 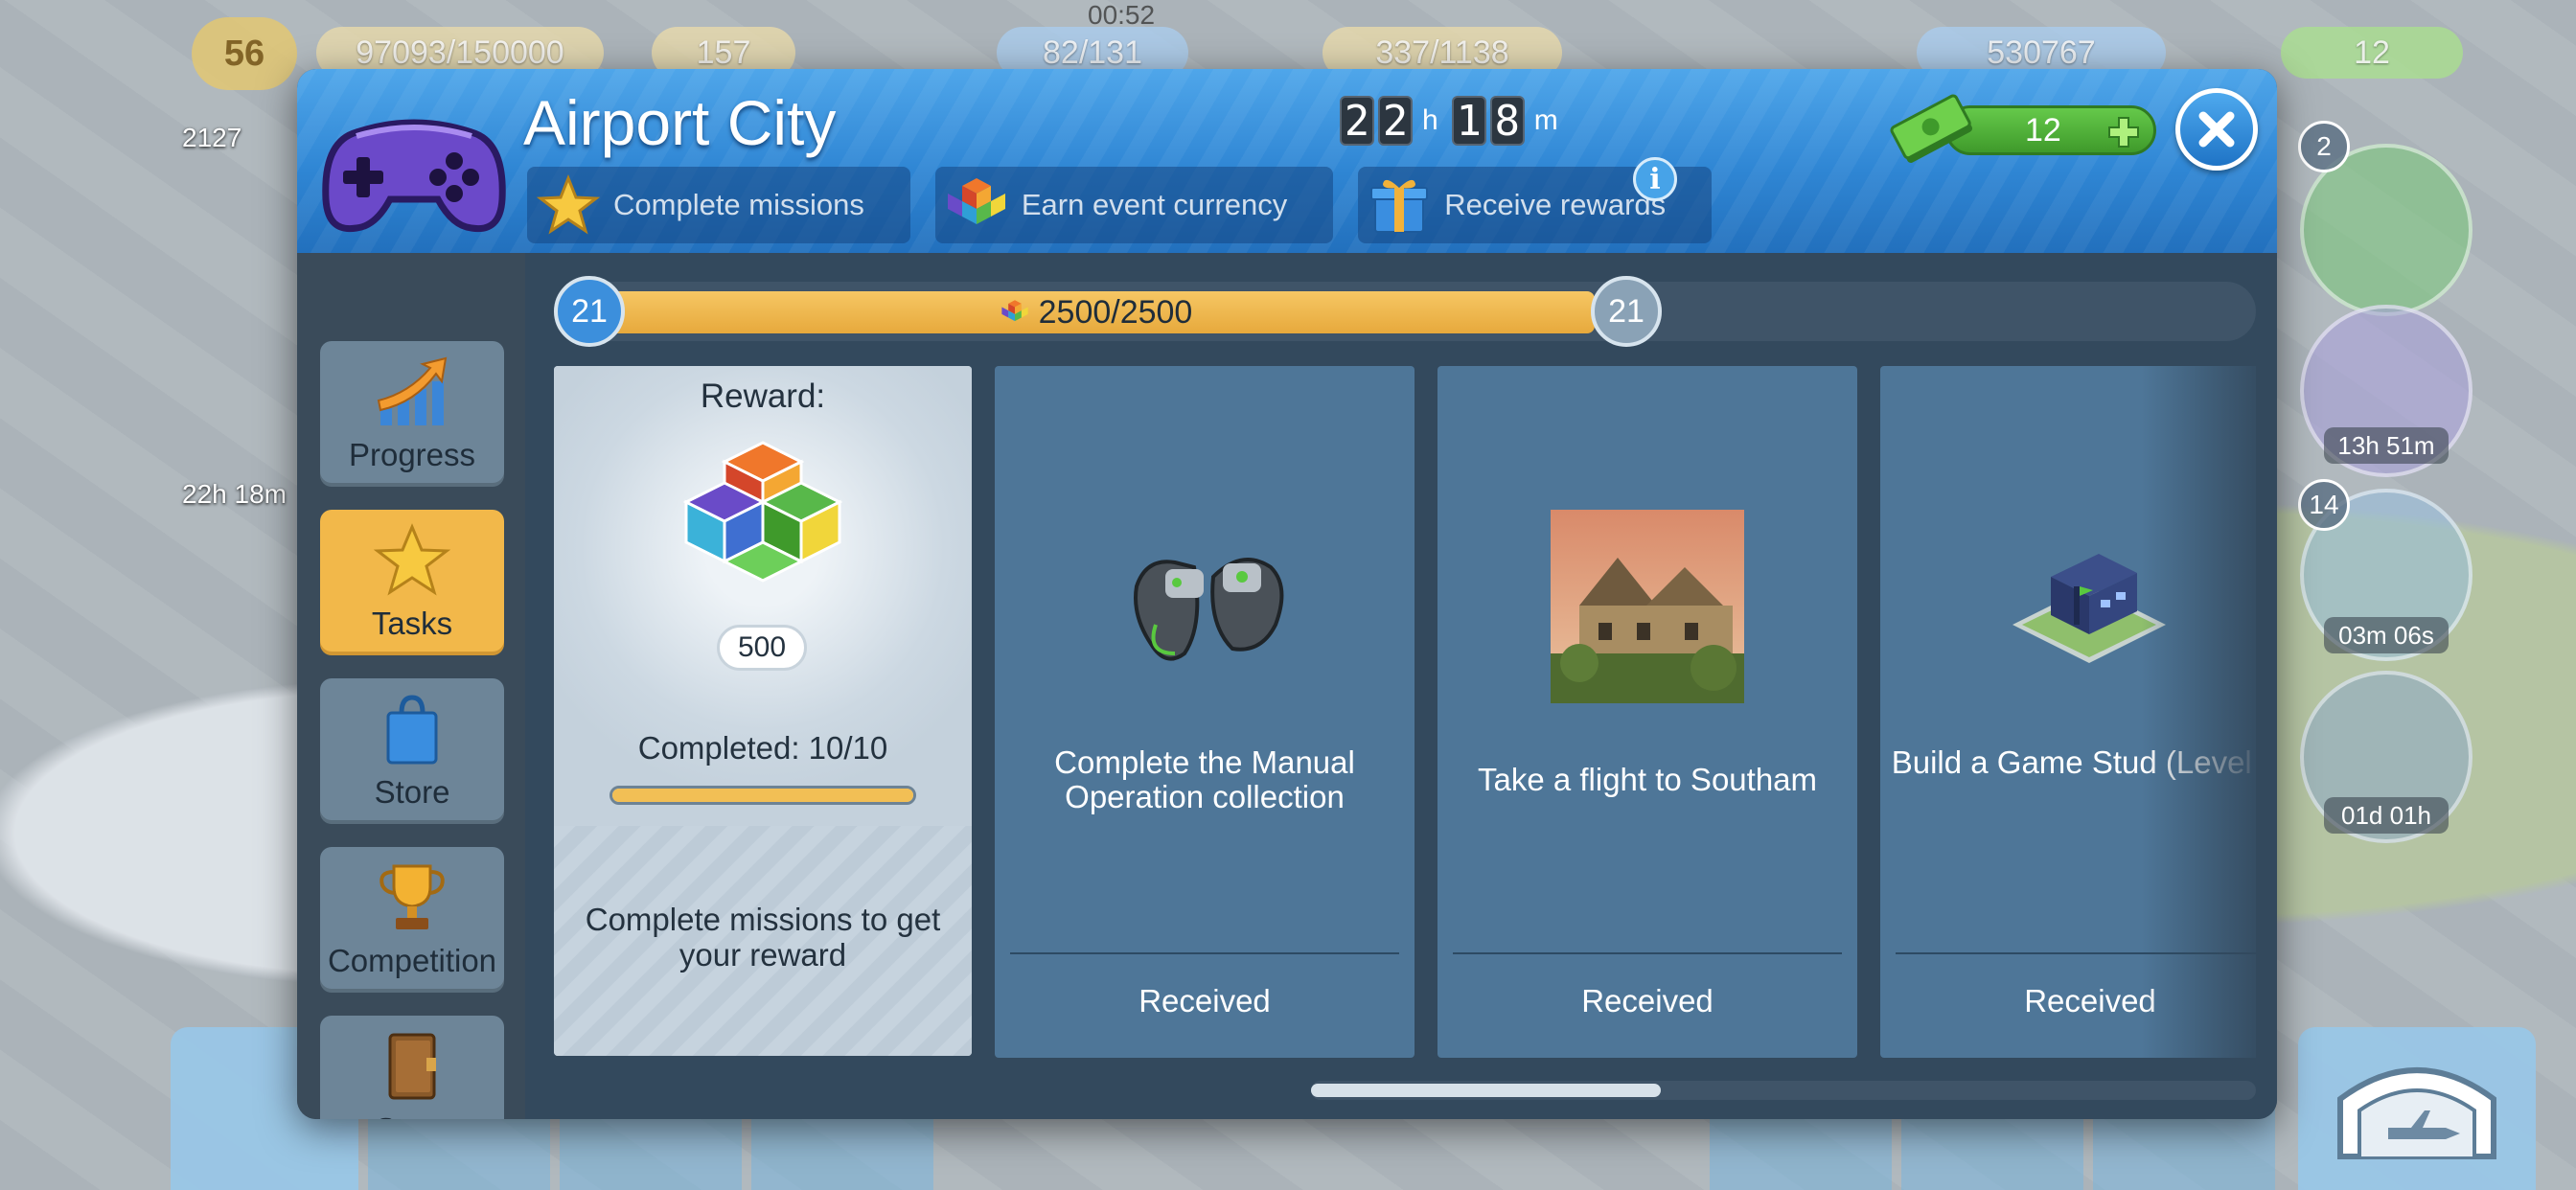 What do you see at coordinates (1399, 206) in the screenshot?
I see `gift-icon` at bounding box center [1399, 206].